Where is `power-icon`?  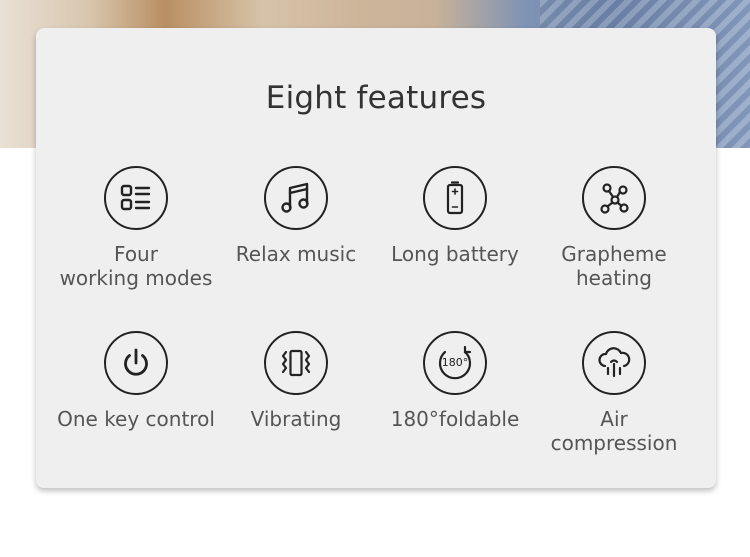 power-icon is located at coordinates (136, 363).